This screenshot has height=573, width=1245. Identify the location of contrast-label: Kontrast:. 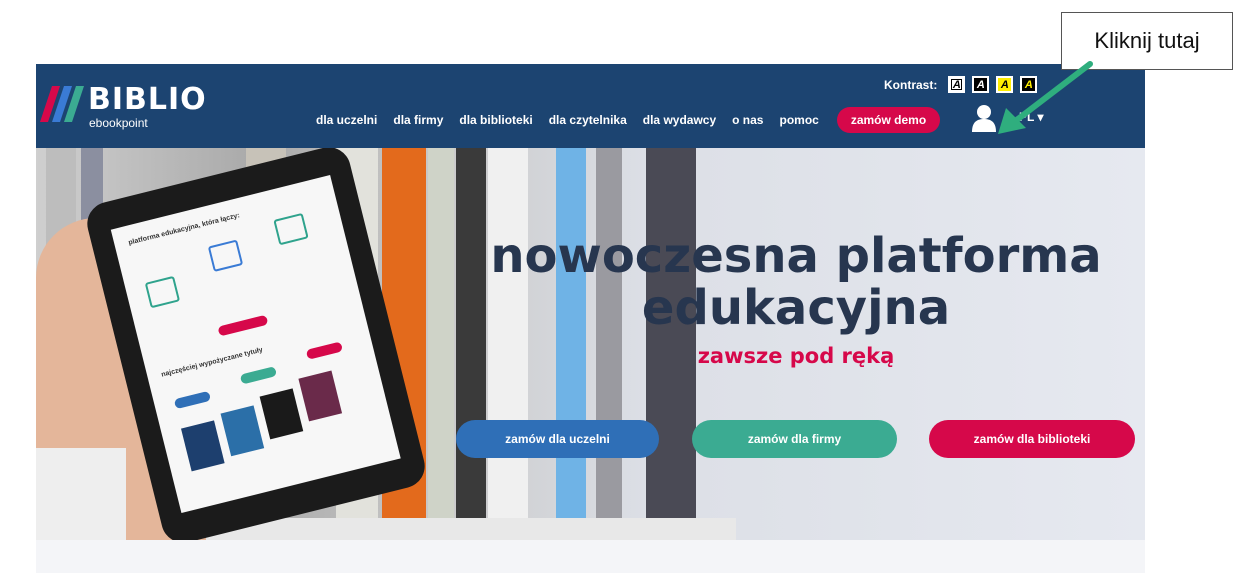
(911, 84).